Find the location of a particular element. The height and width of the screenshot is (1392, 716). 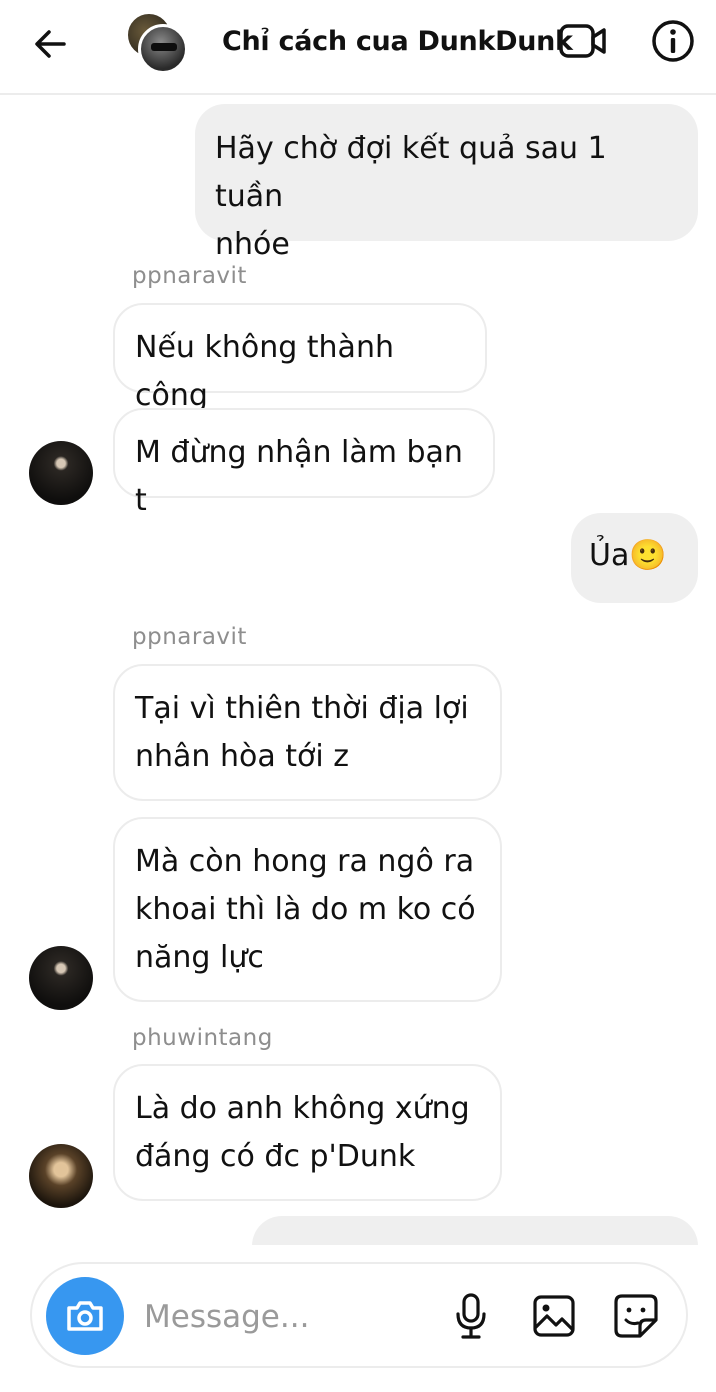

group-avatar is located at coordinates (157, 43).